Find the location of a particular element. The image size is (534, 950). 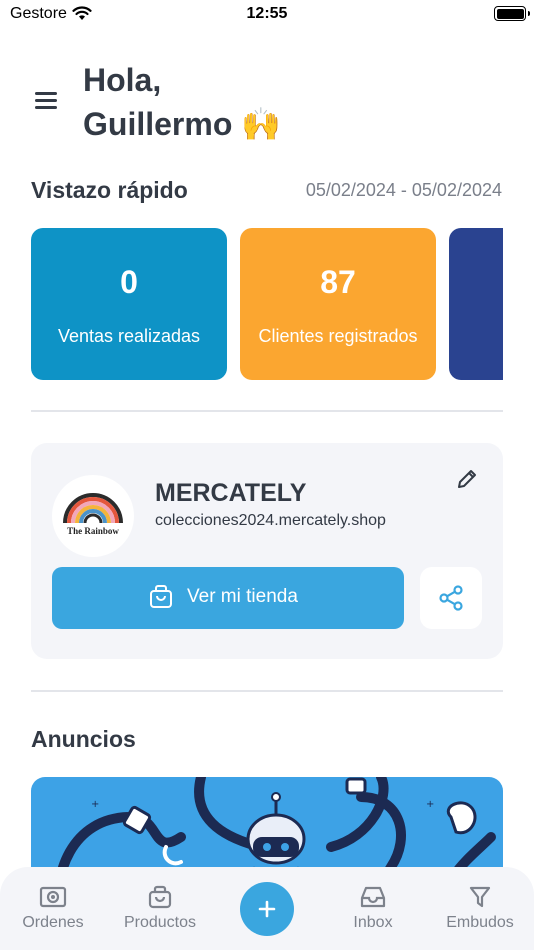

status-bar: Gestore 12:55 is located at coordinates (267, 15).